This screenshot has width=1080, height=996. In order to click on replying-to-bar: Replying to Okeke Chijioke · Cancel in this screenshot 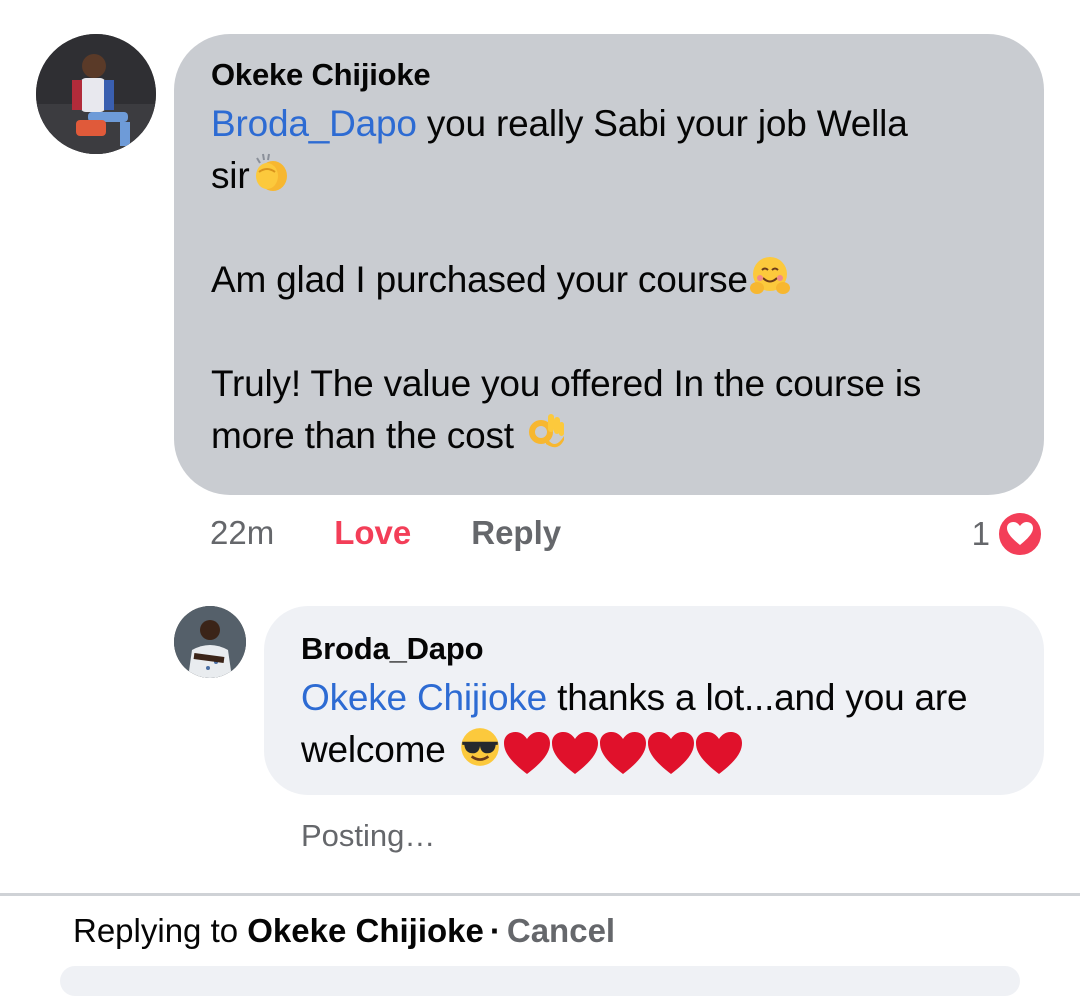, I will do `click(344, 931)`.